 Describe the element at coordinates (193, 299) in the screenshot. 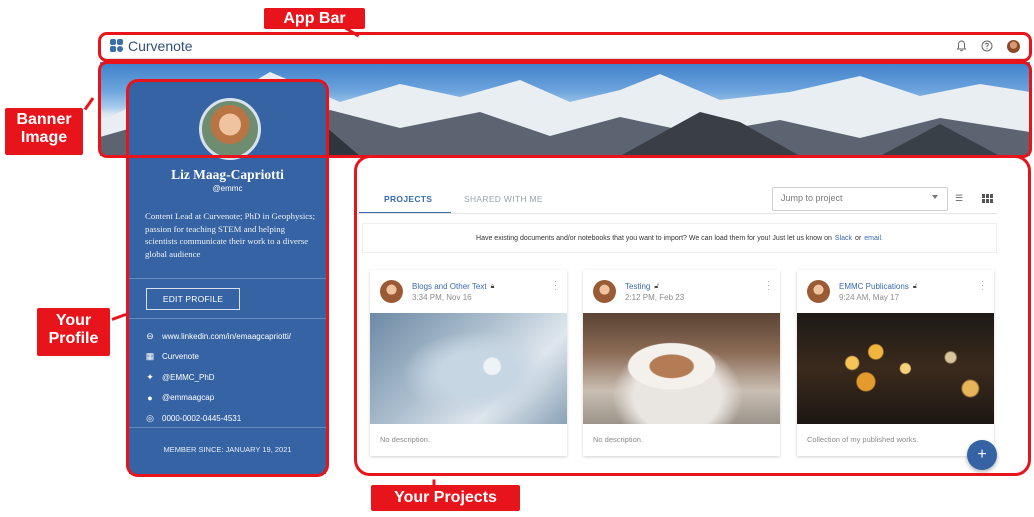

I see `edit-profile-button: EDIT PROFILE` at that location.